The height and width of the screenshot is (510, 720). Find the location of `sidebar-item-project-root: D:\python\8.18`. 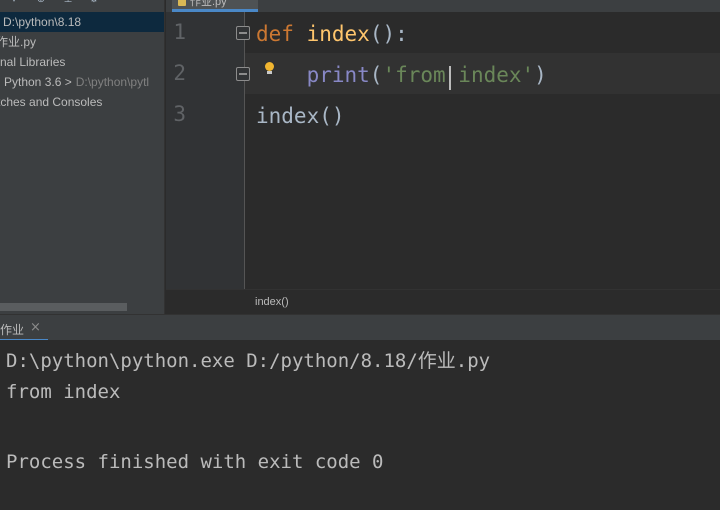

sidebar-item-project-root: D:\python\8.18 is located at coordinates (82, 22).